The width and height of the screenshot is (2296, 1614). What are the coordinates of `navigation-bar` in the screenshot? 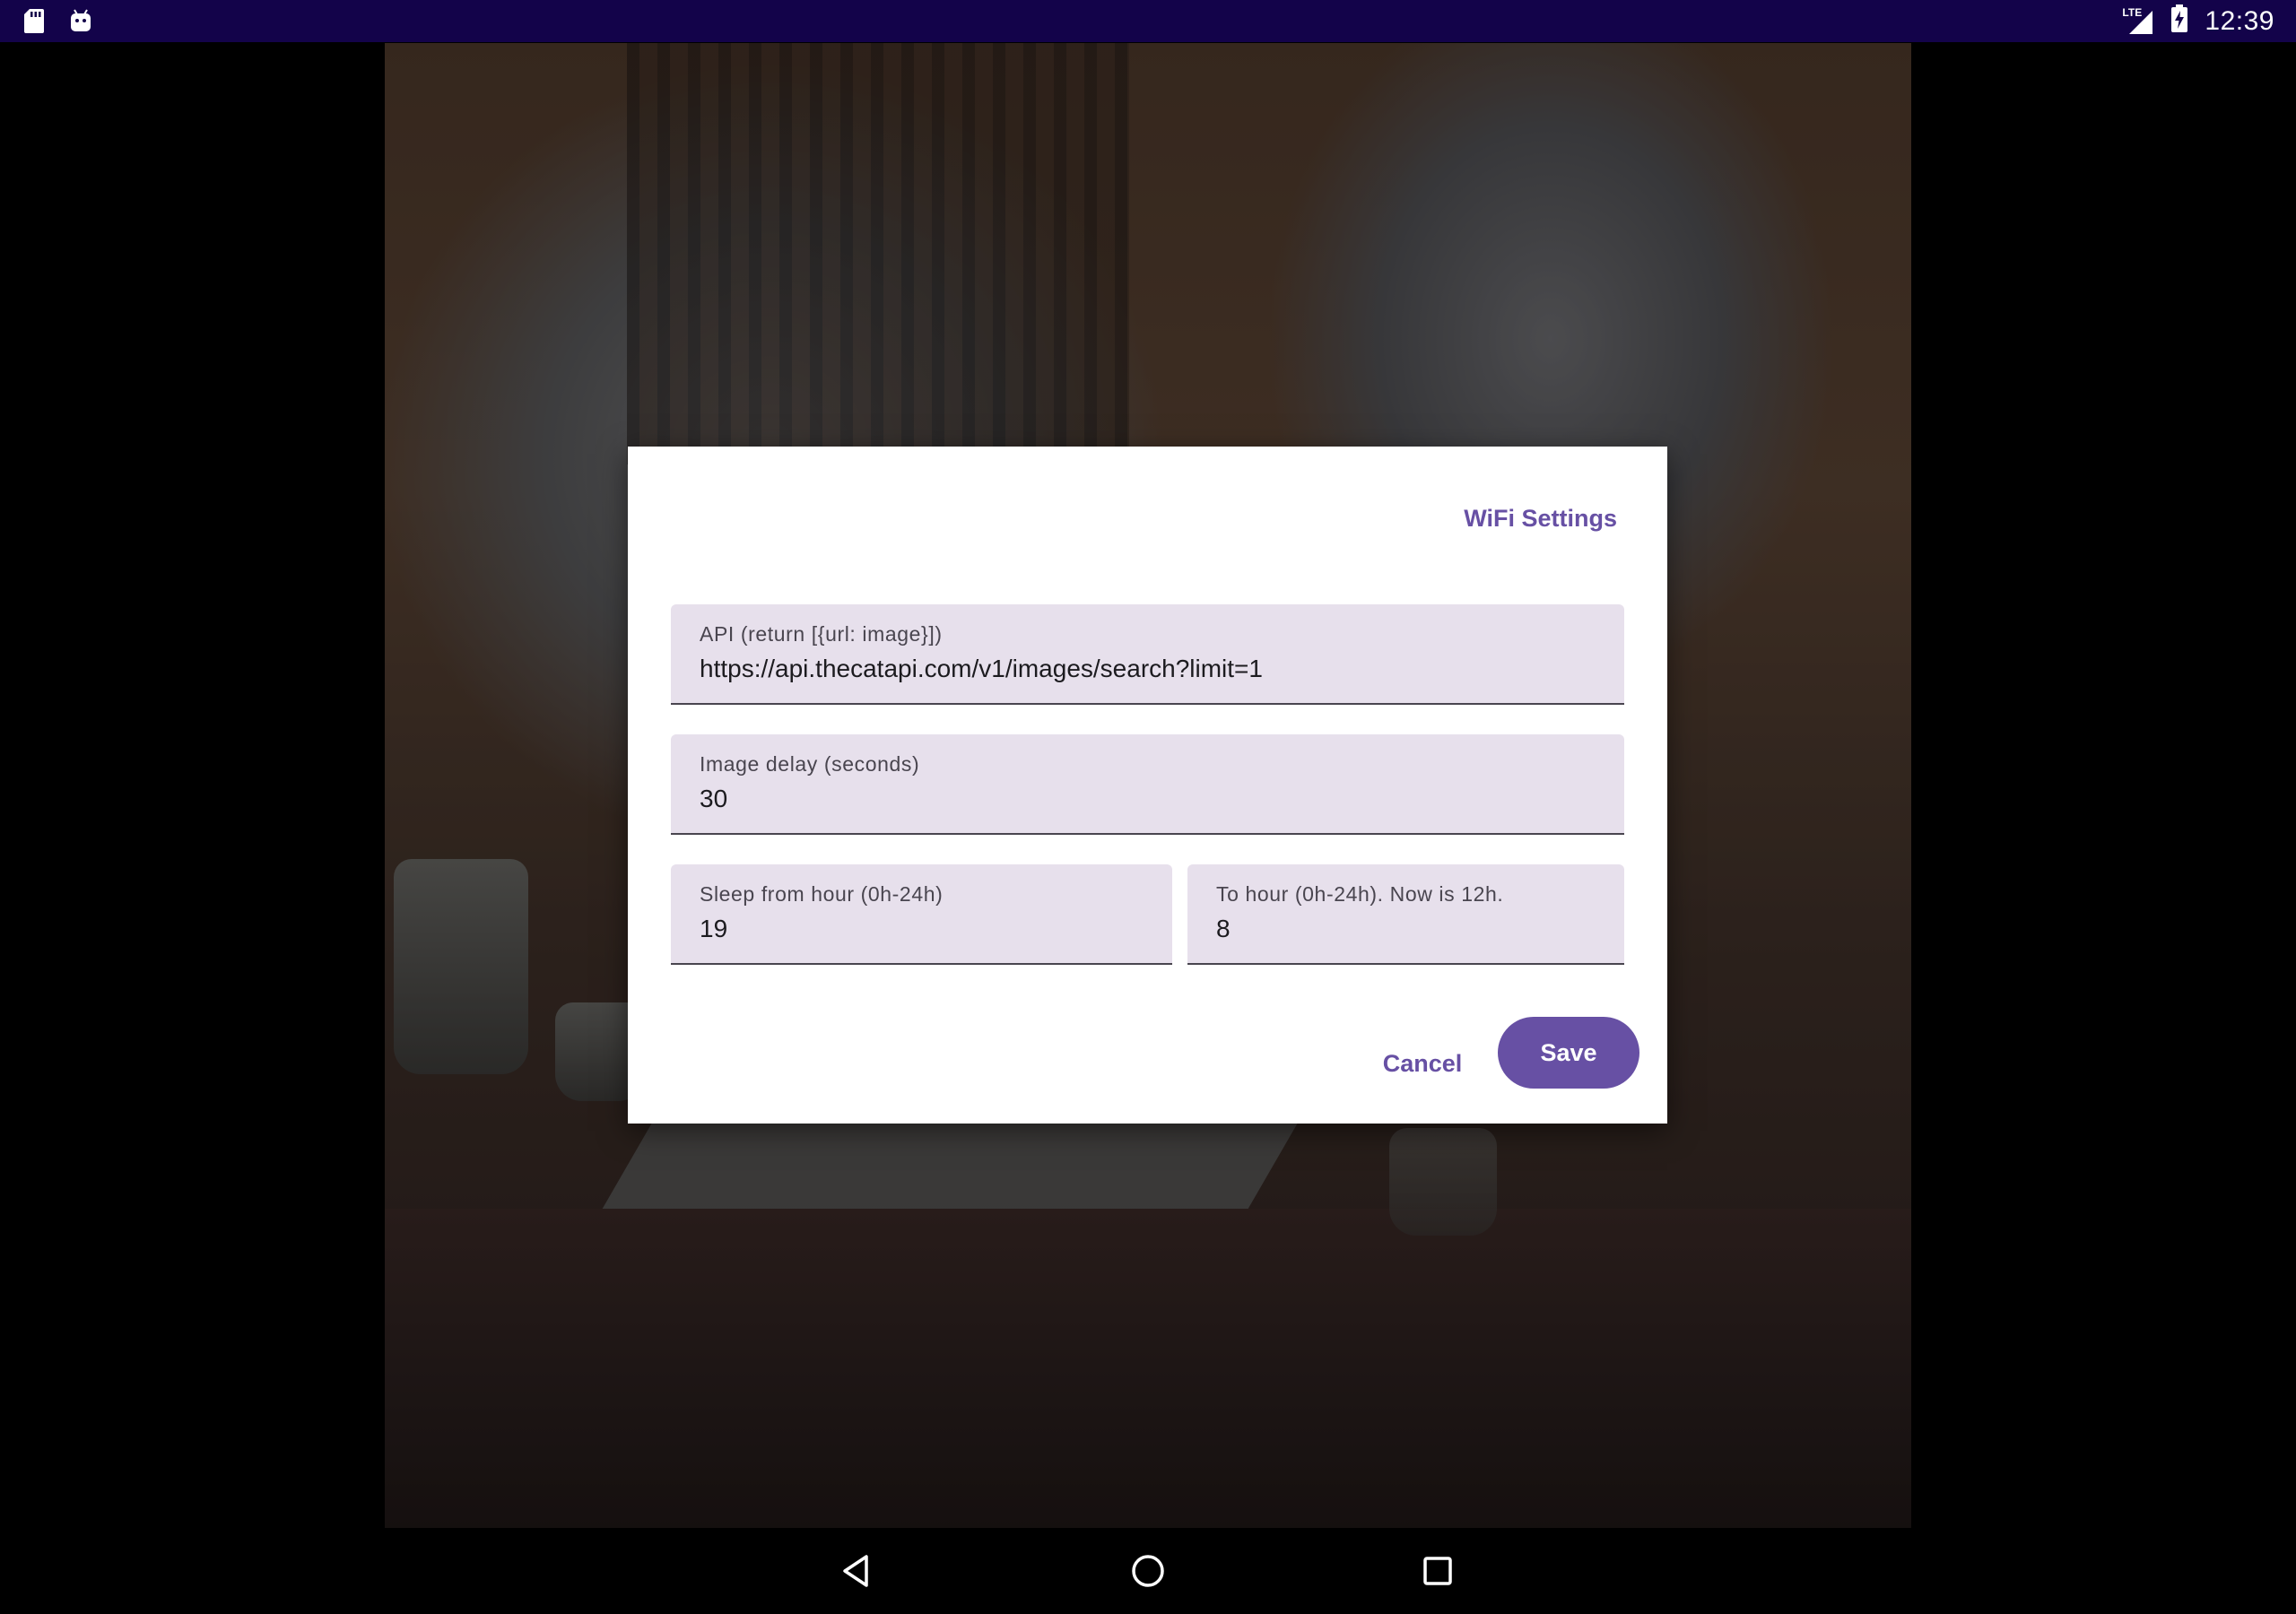 It's located at (1148, 1571).